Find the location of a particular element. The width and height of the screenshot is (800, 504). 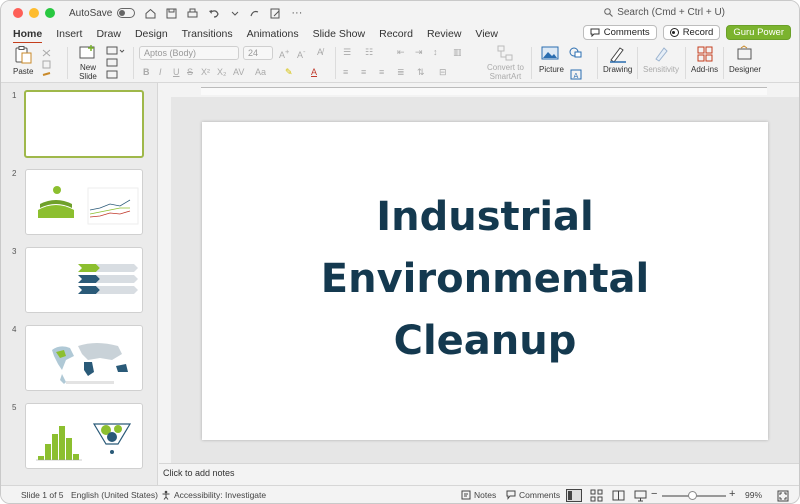

add-ins-button: Add-ins is located at coordinates (704, 59).